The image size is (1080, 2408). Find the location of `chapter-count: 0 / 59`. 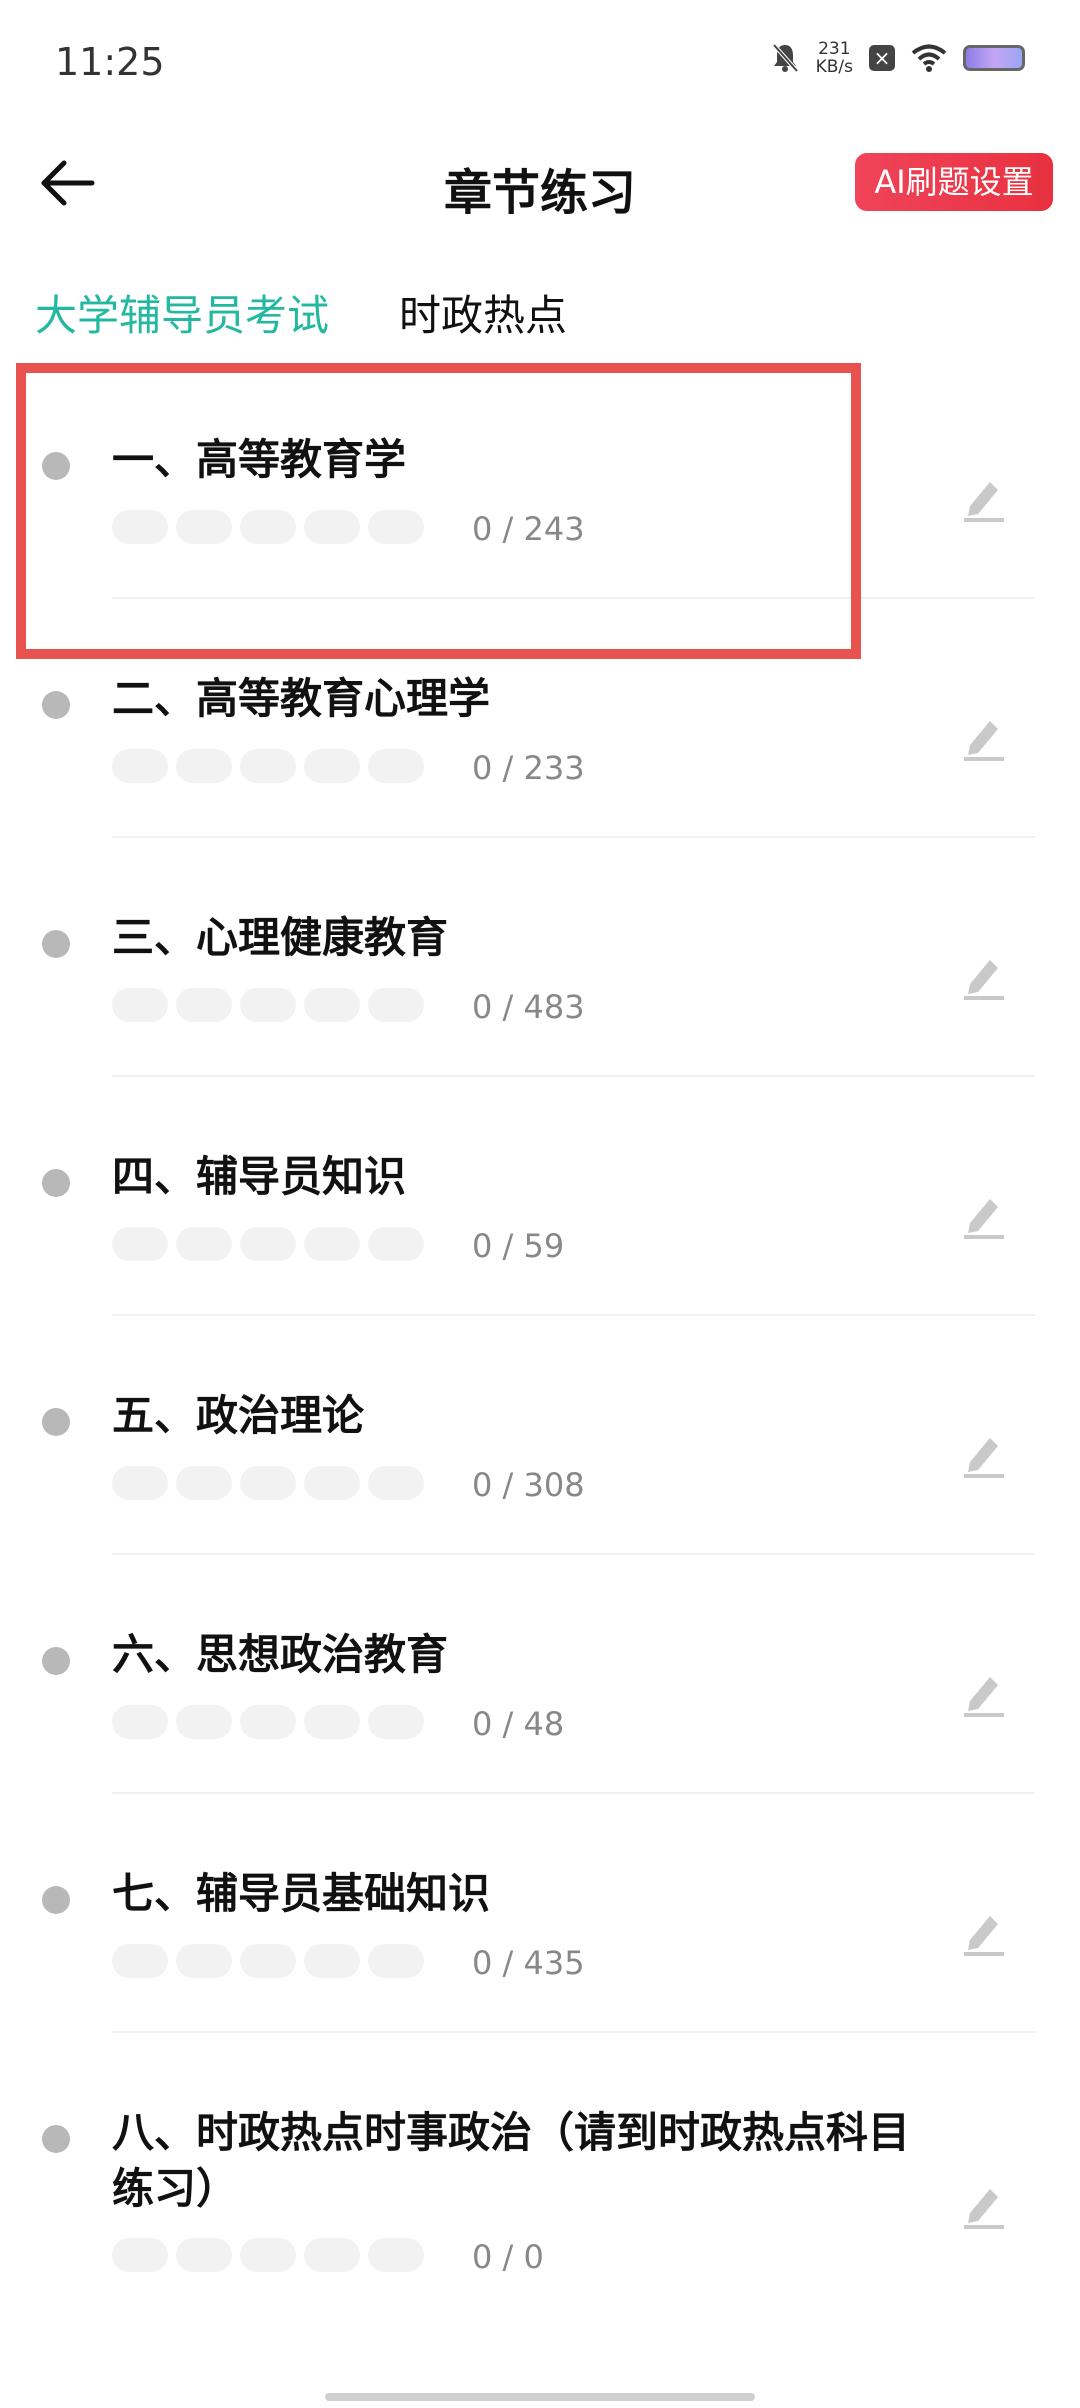

chapter-count: 0 / 59 is located at coordinates (518, 1246).